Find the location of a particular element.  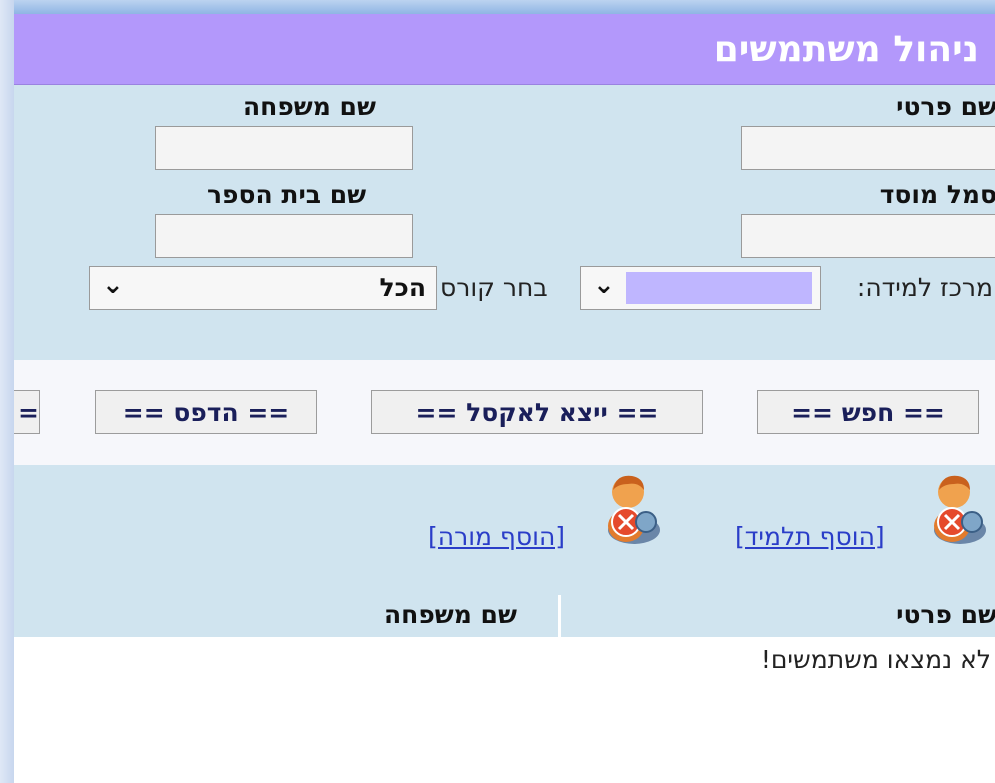

redacted-value is located at coordinates (719, 288).